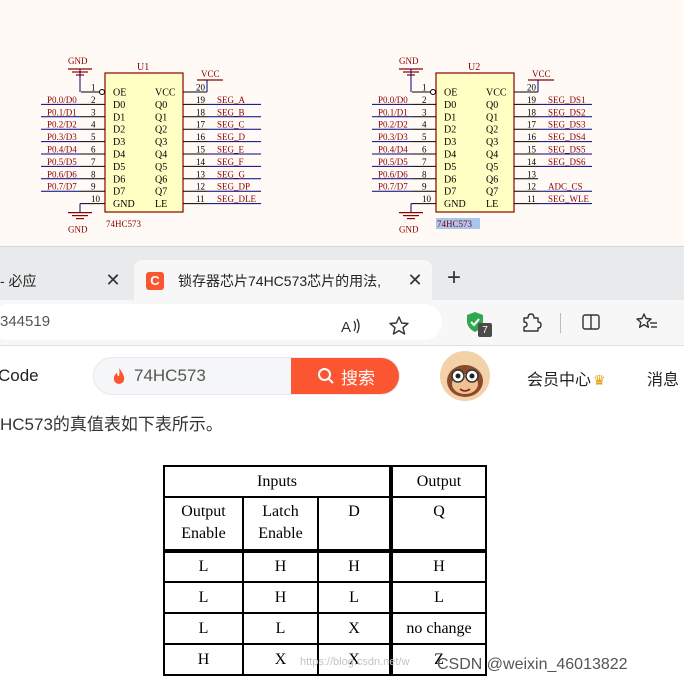 This screenshot has height=685, width=684. I want to click on url-text: 344519, so click(25, 321).